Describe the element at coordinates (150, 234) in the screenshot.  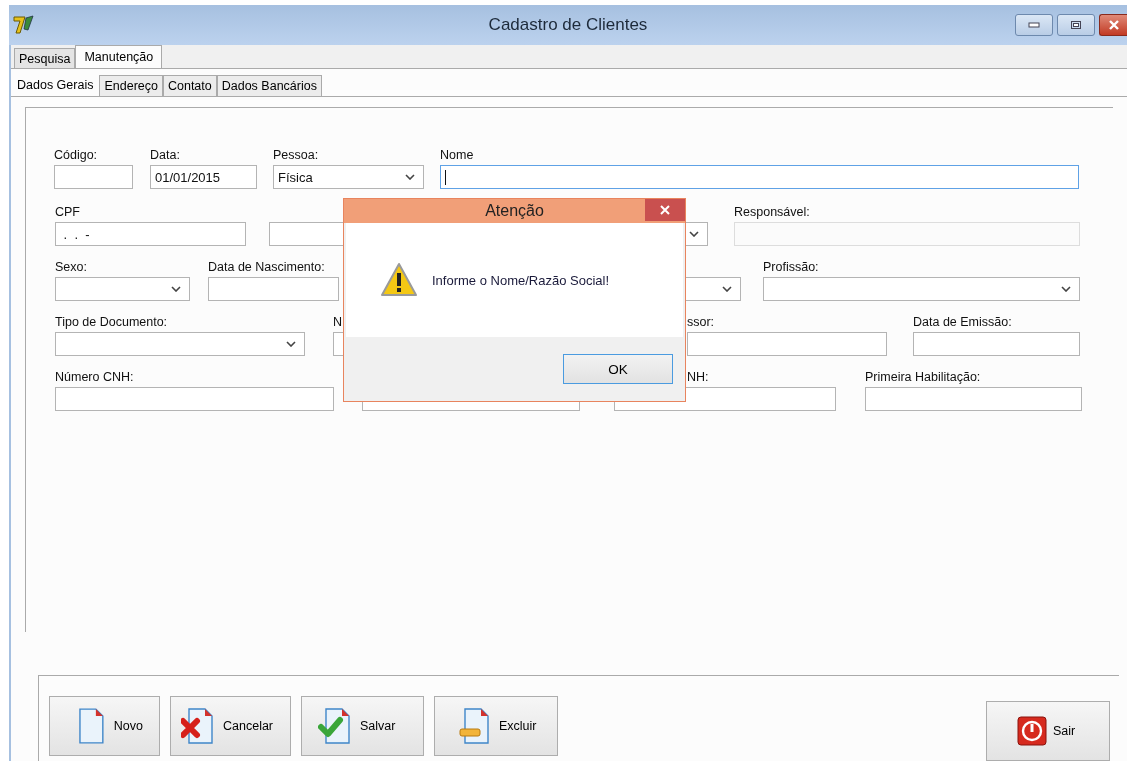
I see `input-field: . . -` at that location.